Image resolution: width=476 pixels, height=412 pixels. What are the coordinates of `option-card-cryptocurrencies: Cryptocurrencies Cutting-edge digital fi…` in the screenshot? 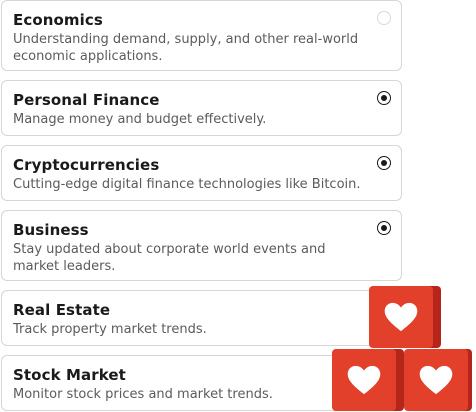 It's located at (201, 173).